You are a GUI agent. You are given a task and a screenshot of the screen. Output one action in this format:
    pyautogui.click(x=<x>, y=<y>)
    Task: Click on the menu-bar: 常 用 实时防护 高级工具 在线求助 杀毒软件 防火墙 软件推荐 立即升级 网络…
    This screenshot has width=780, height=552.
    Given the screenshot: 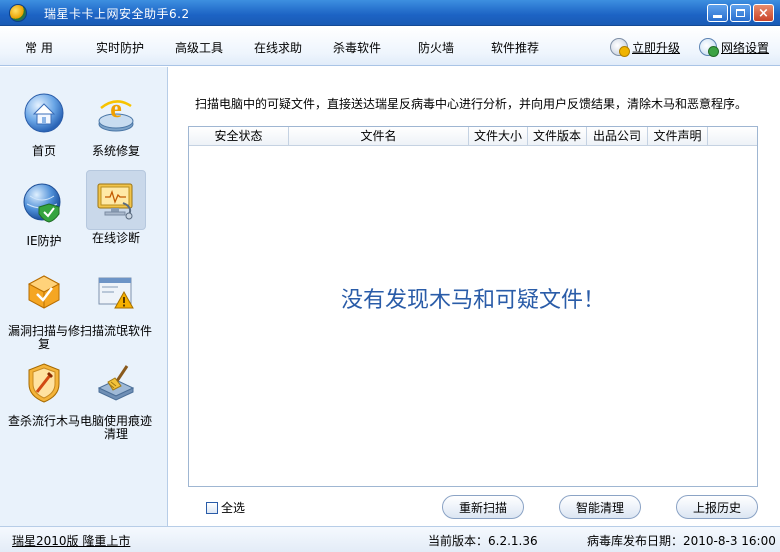 What is the action you would take?
    pyautogui.click(x=390, y=46)
    